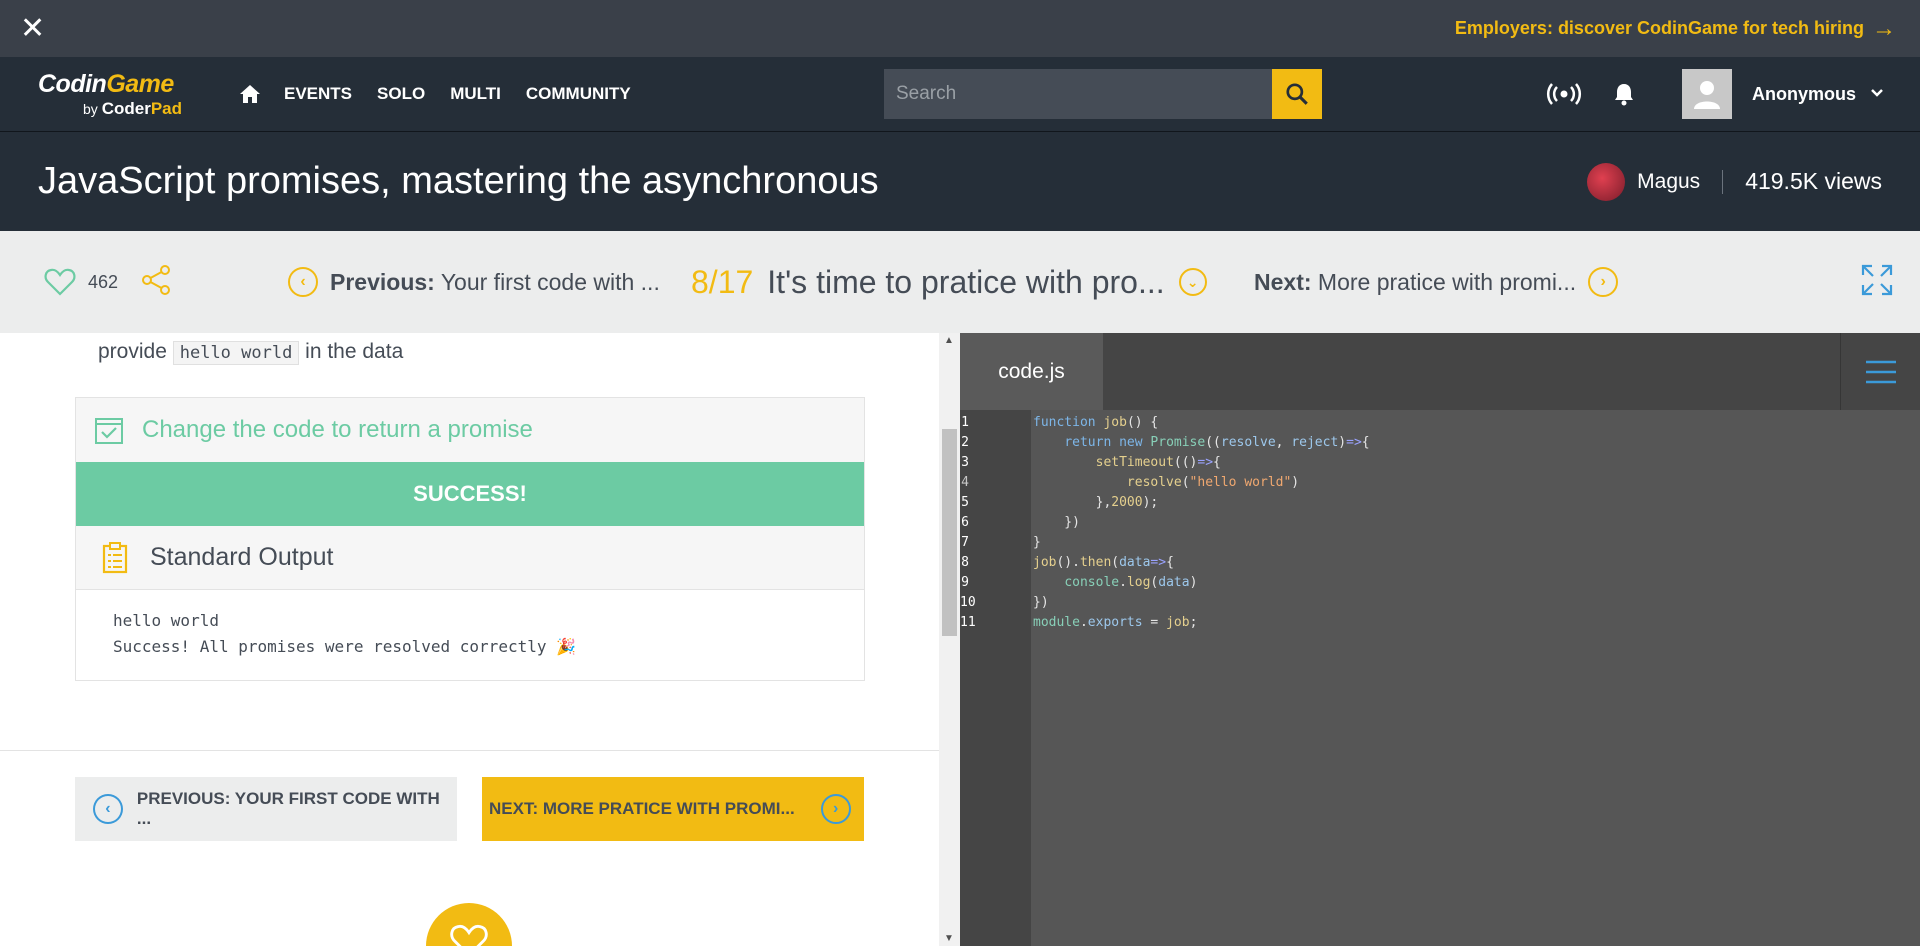  I want to click on search-button, so click(1297, 94).